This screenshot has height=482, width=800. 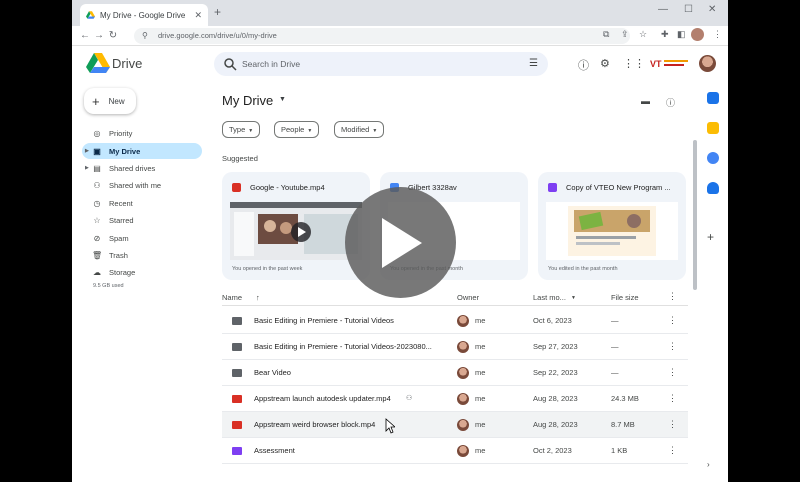 What do you see at coordinates (97, 133) in the screenshot?
I see `check-circle-icon: ◎` at bounding box center [97, 133].